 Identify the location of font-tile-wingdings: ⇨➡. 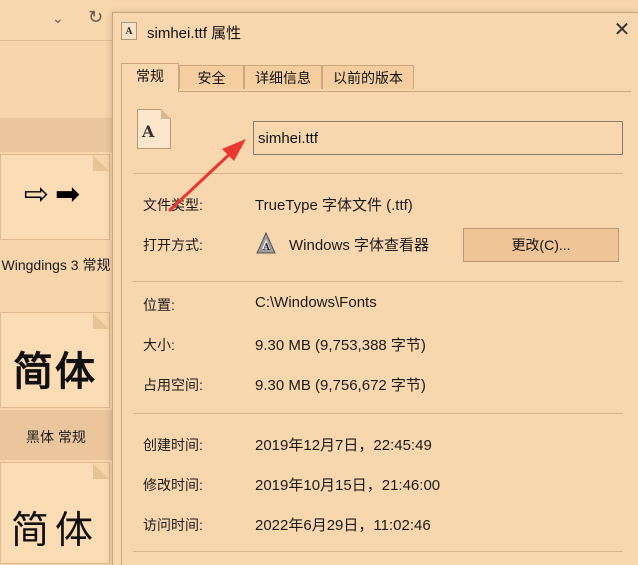
(55, 197).